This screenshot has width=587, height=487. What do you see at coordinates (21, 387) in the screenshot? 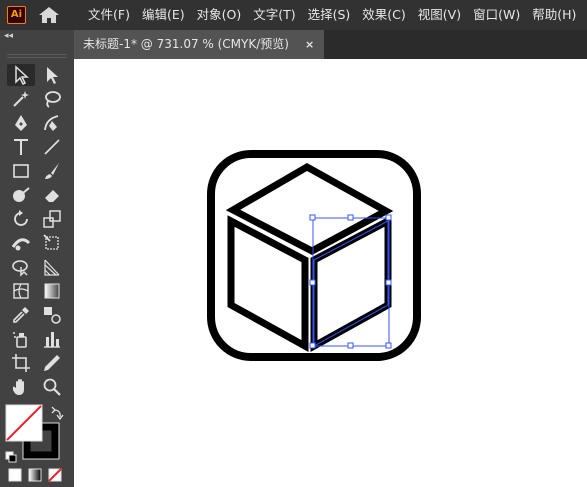
I see `hand-tool-icon` at bounding box center [21, 387].